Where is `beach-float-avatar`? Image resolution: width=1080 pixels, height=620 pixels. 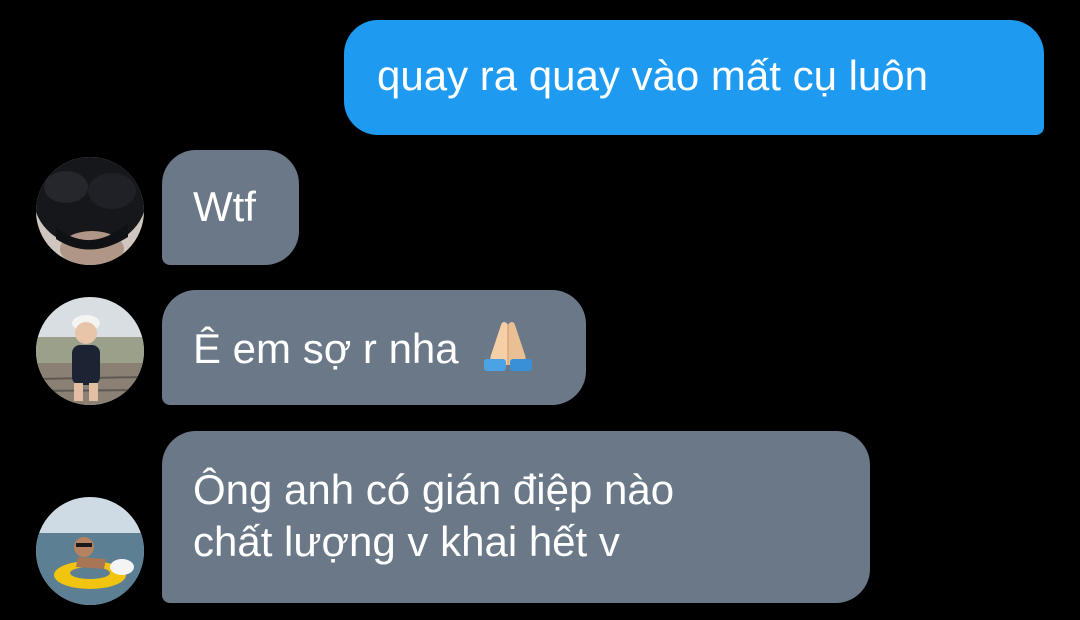 beach-float-avatar is located at coordinates (90, 551).